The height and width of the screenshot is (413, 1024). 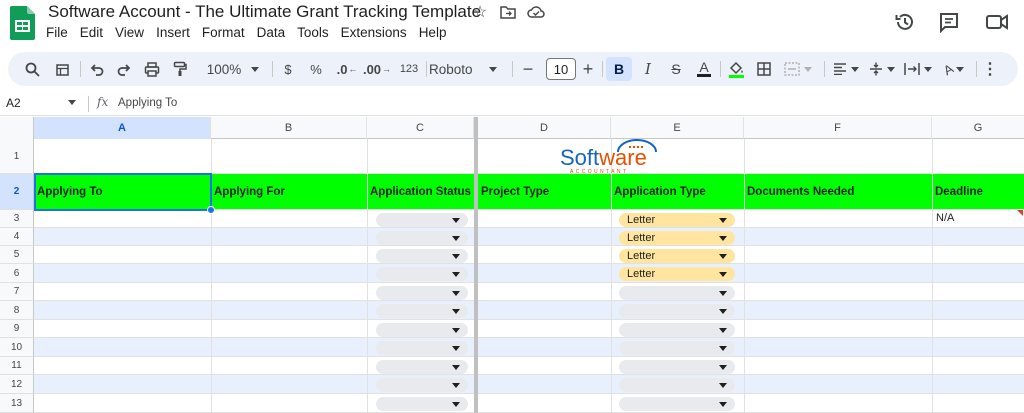 What do you see at coordinates (57, 32) in the screenshot?
I see `menu-file: File` at bounding box center [57, 32].